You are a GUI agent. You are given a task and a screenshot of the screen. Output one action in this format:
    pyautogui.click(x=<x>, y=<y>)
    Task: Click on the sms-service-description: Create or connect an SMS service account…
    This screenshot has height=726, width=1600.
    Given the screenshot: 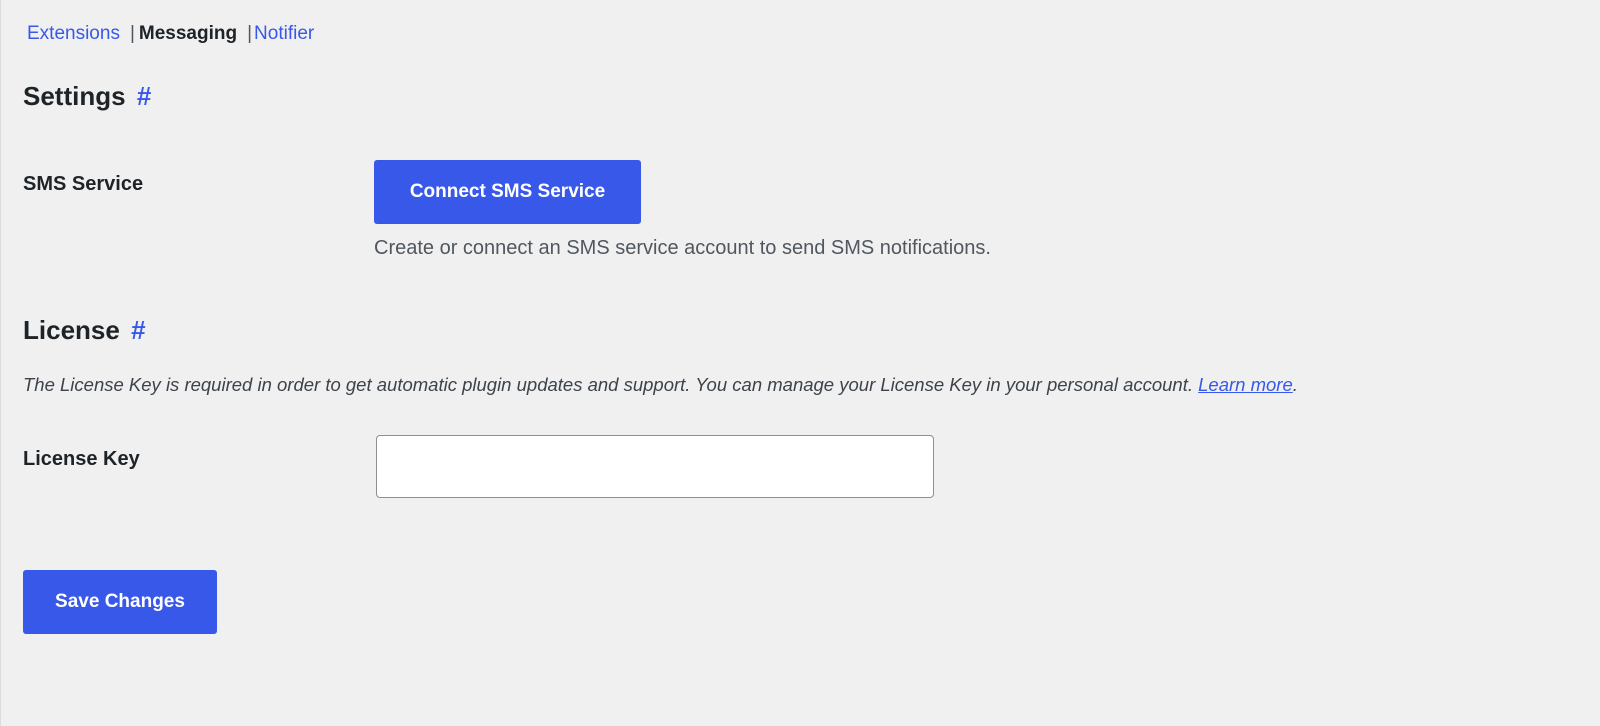 What is the action you would take?
    pyautogui.click(x=682, y=248)
    